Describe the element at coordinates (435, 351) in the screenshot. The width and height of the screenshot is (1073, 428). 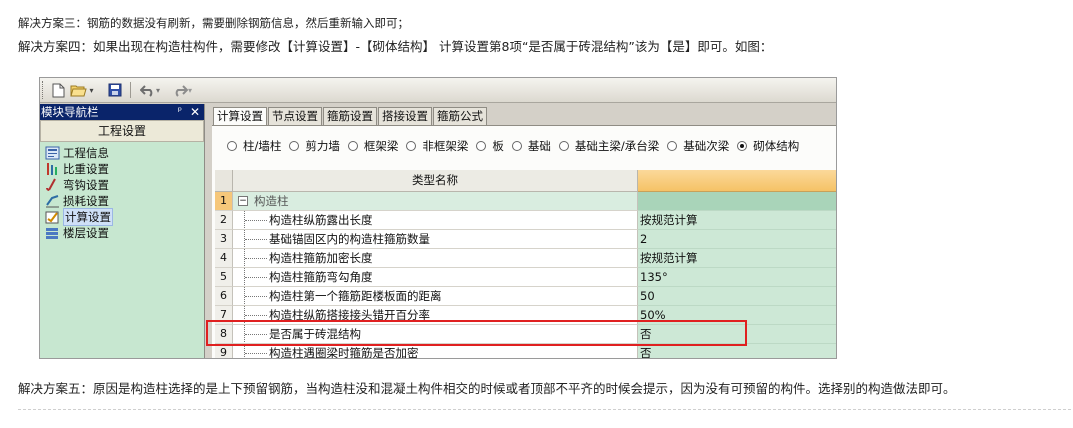
I see `row-name: 构造柱遇圈梁时箍筋是否加密` at that location.